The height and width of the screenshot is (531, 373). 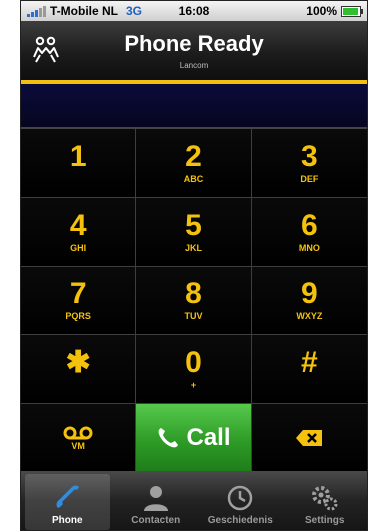 What do you see at coordinates (134, 11) in the screenshot?
I see `network-label: 3G` at bounding box center [134, 11].